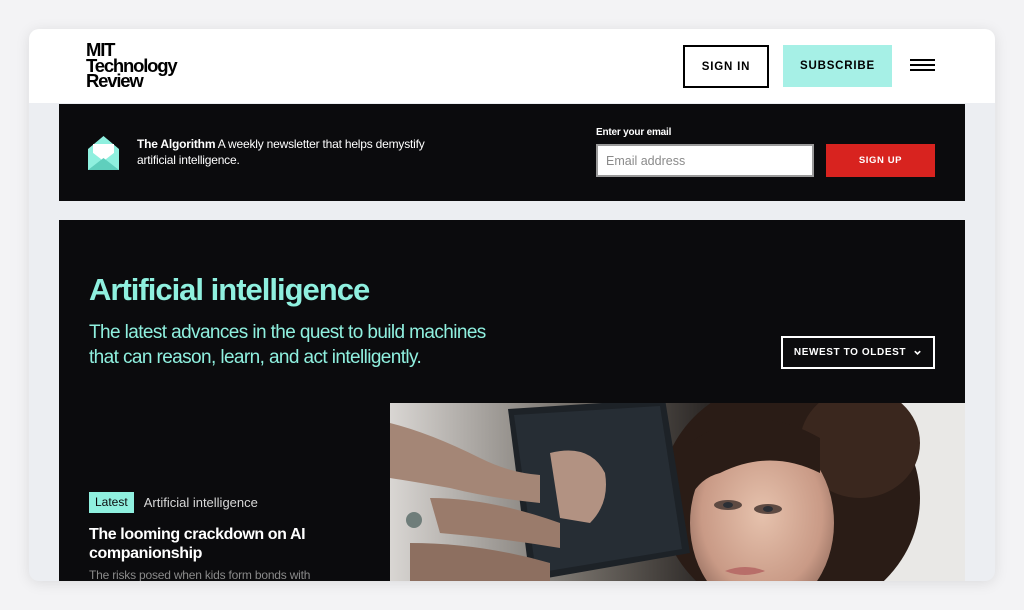  I want to click on mit-technology-review-logo: MIT Technology Review, so click(132, 65).